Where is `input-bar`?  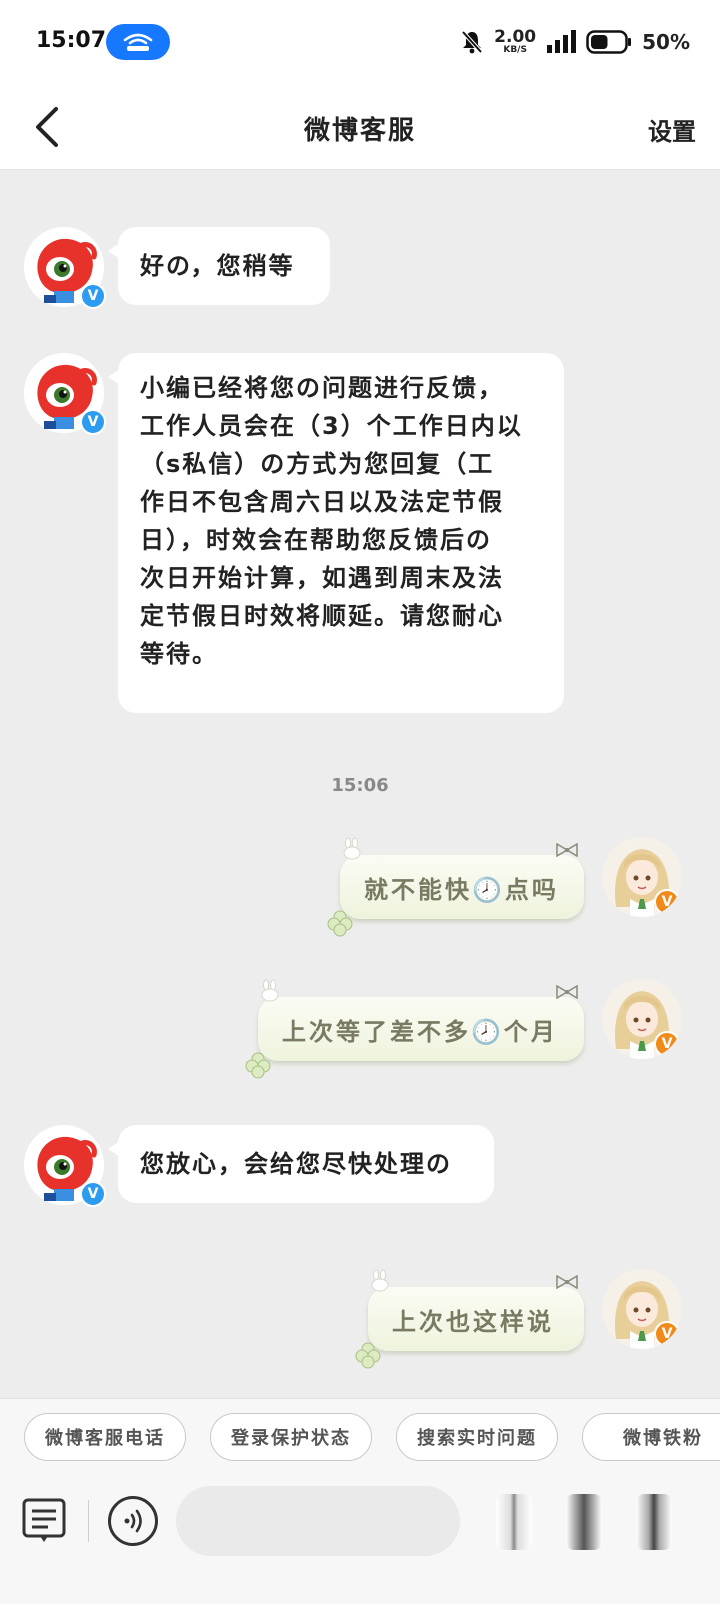 input-bar is located at coordinates (360, 1541).